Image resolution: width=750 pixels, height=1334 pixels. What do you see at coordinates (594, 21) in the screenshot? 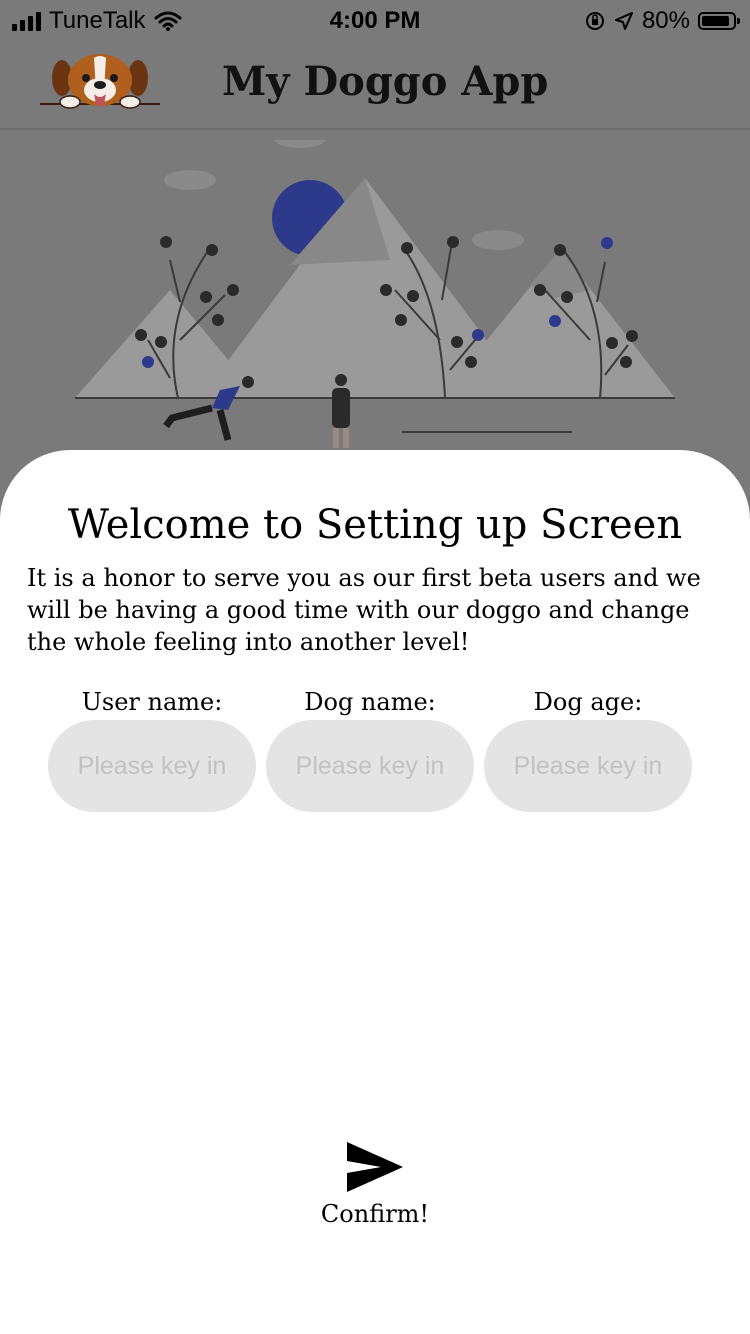
I see `orientation-lock-icon` at bounding box center [594, 21].